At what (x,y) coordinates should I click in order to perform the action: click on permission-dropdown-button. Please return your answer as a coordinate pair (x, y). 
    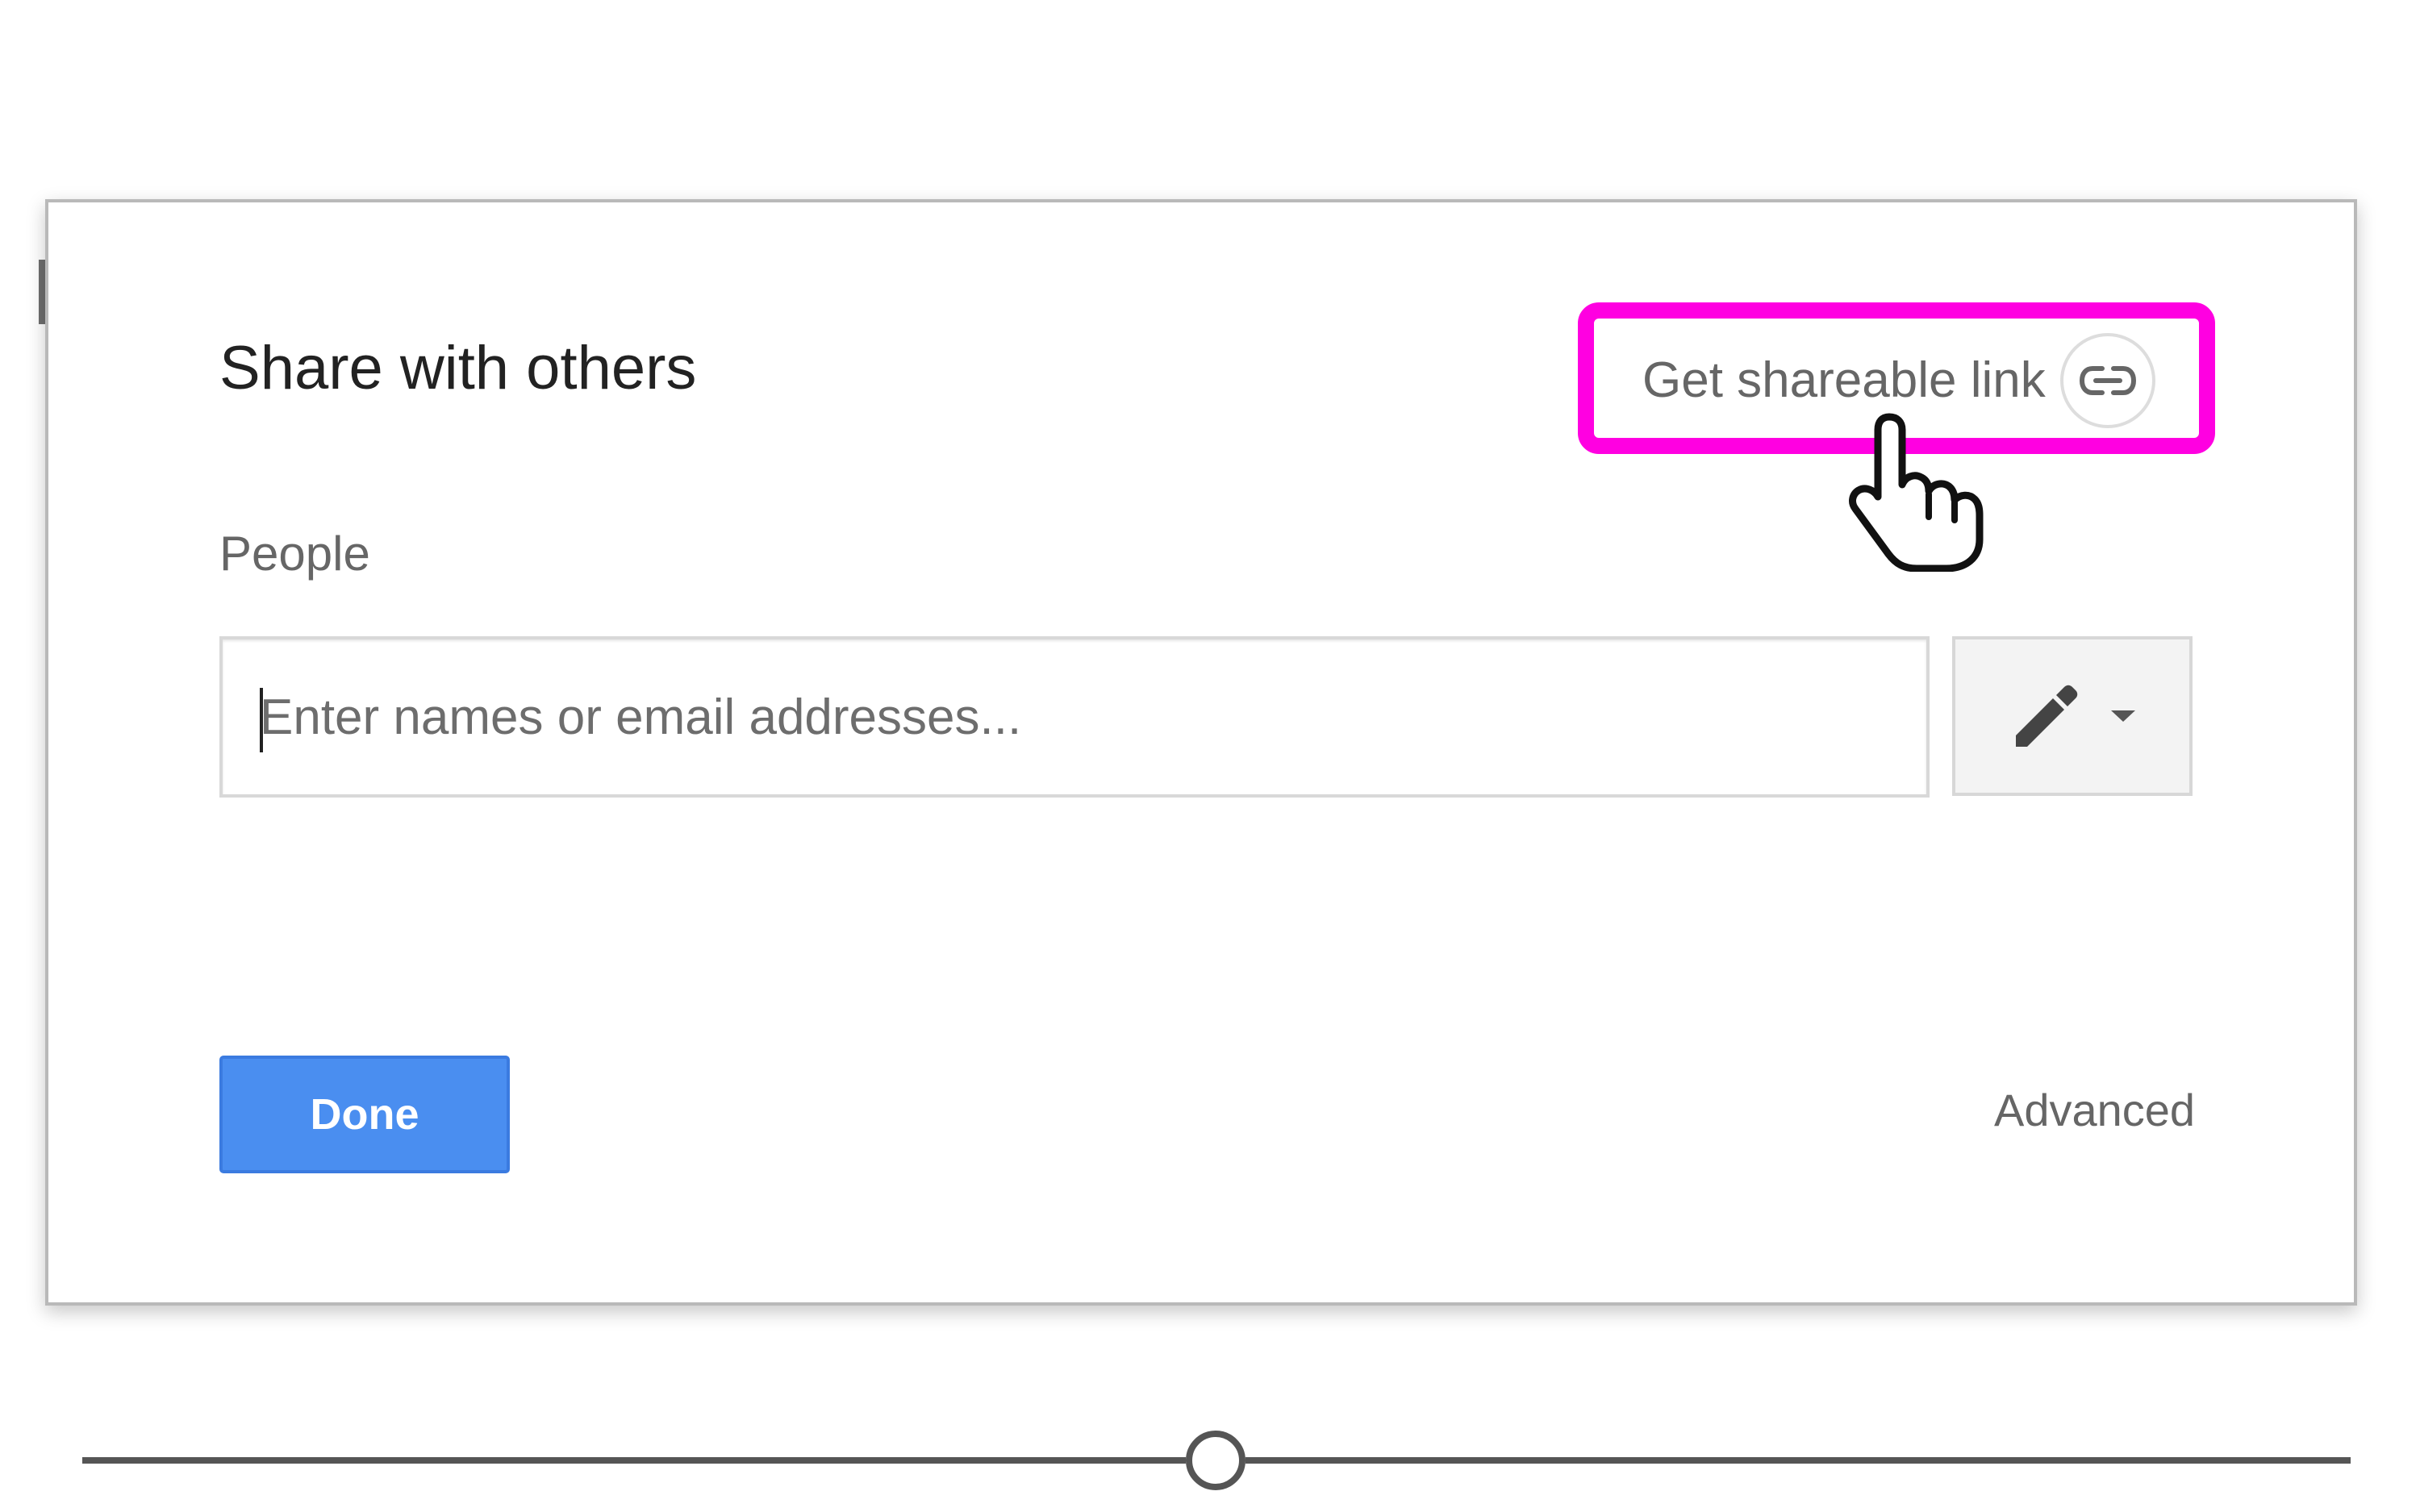
    Looking at the image, I should click on (2072, 716).